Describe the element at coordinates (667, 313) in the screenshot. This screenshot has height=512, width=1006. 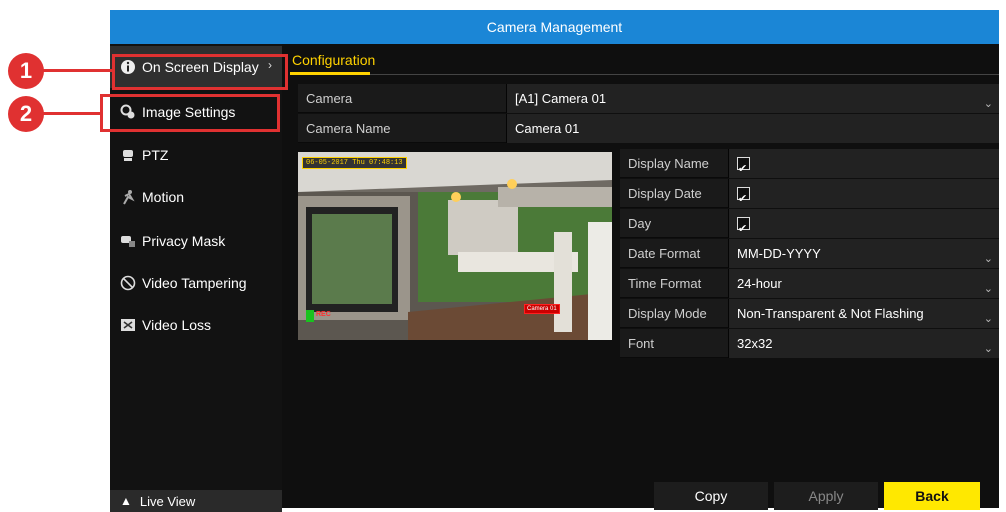
I see `display-mode-label: Display Mode` at that location.